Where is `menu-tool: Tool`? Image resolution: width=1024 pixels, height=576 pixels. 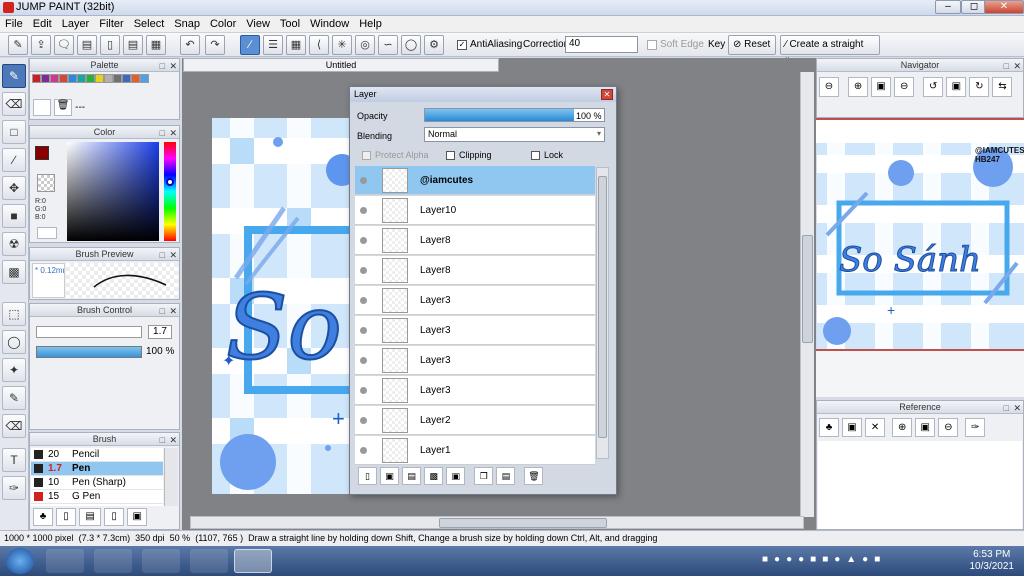 menu-tool: Tool is located at coordinates (290, 24).